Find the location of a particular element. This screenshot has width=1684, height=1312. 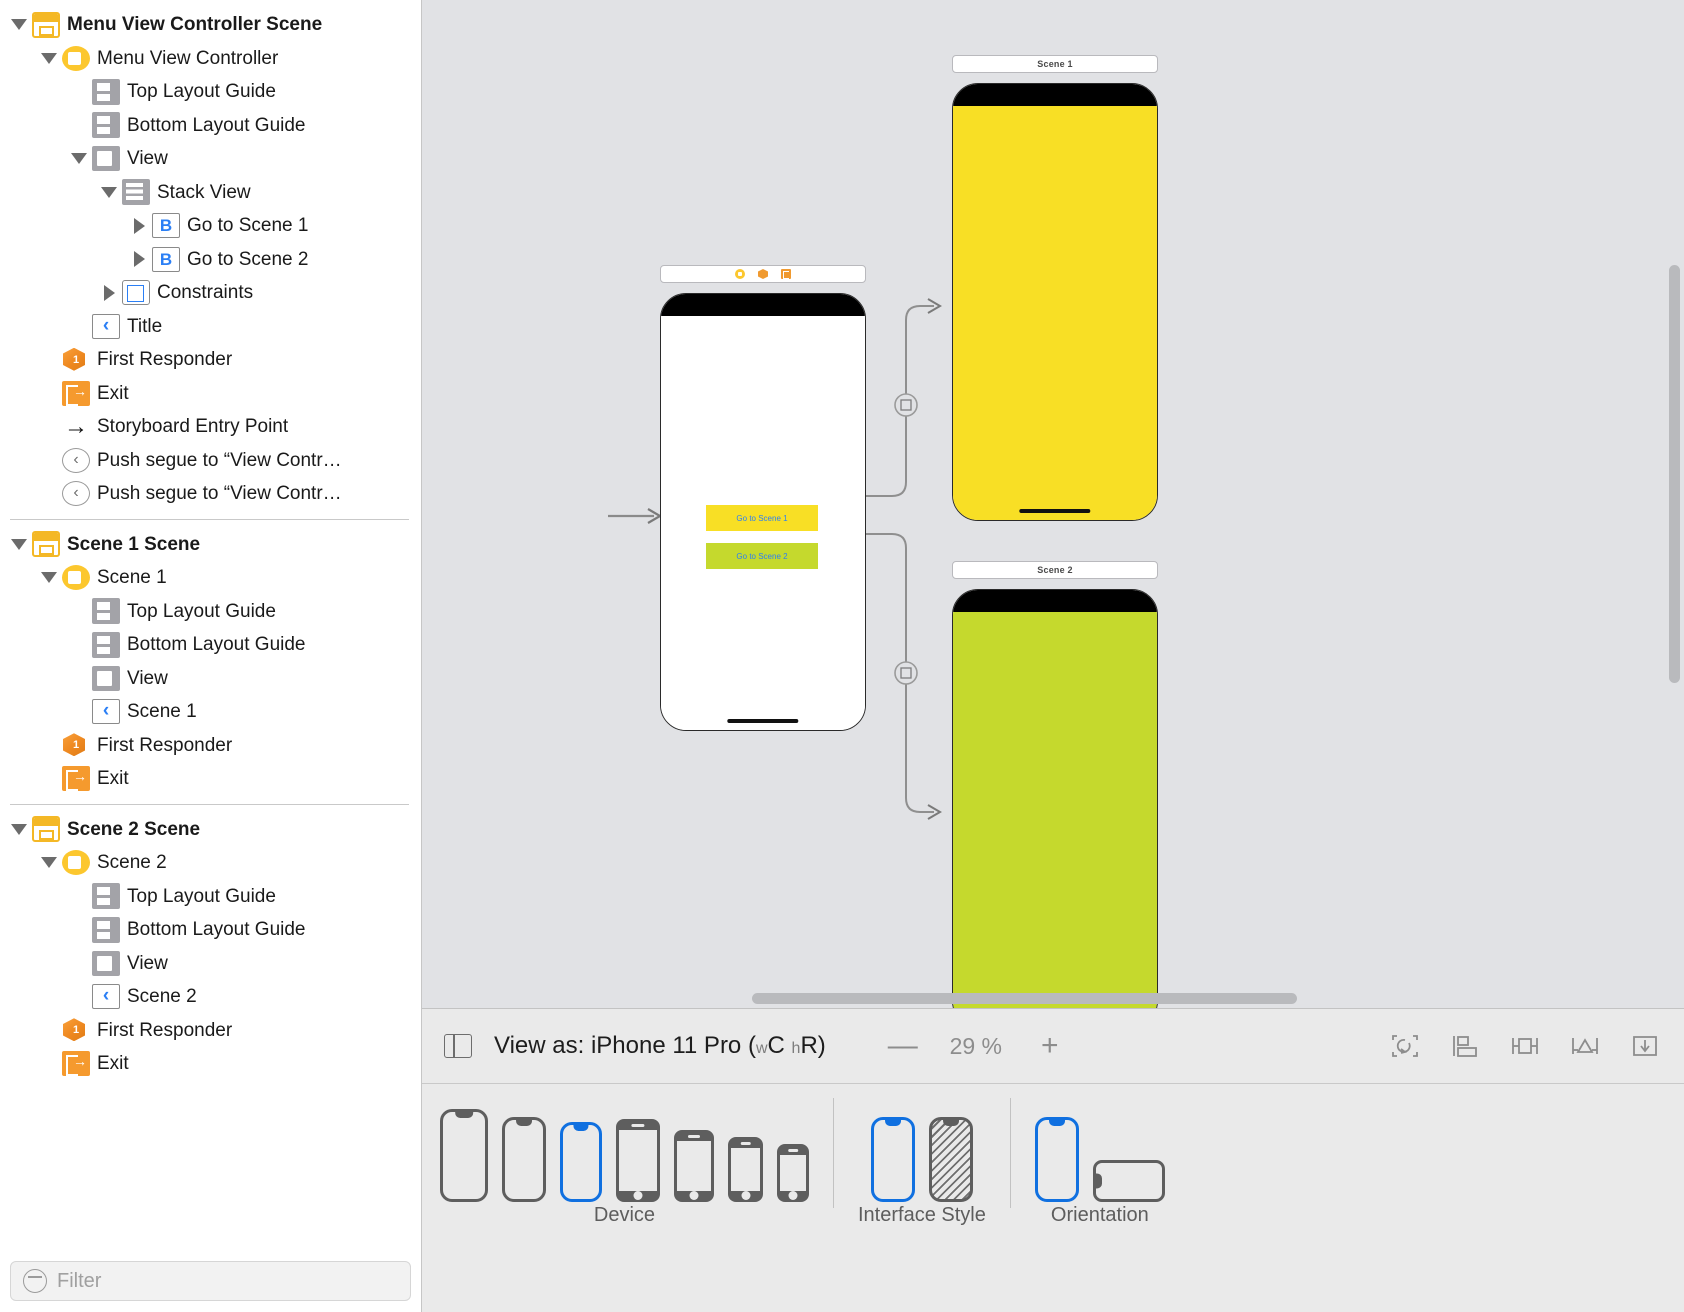

outline-separator is located at coordinates (209, 519).